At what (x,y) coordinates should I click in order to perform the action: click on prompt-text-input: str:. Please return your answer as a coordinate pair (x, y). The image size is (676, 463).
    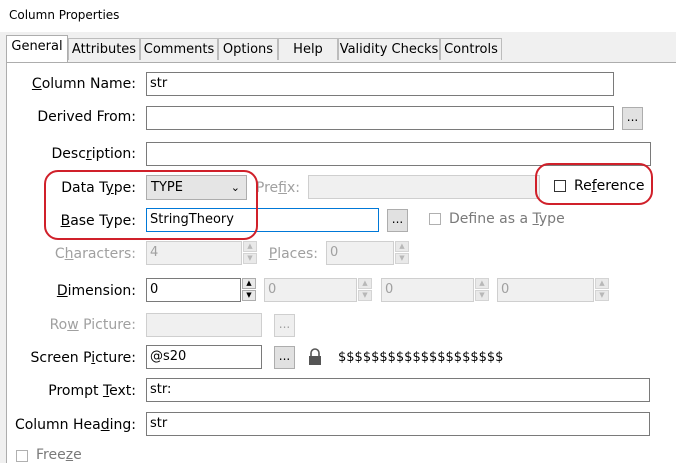
    Looking at the image, I should click on (398, 390).